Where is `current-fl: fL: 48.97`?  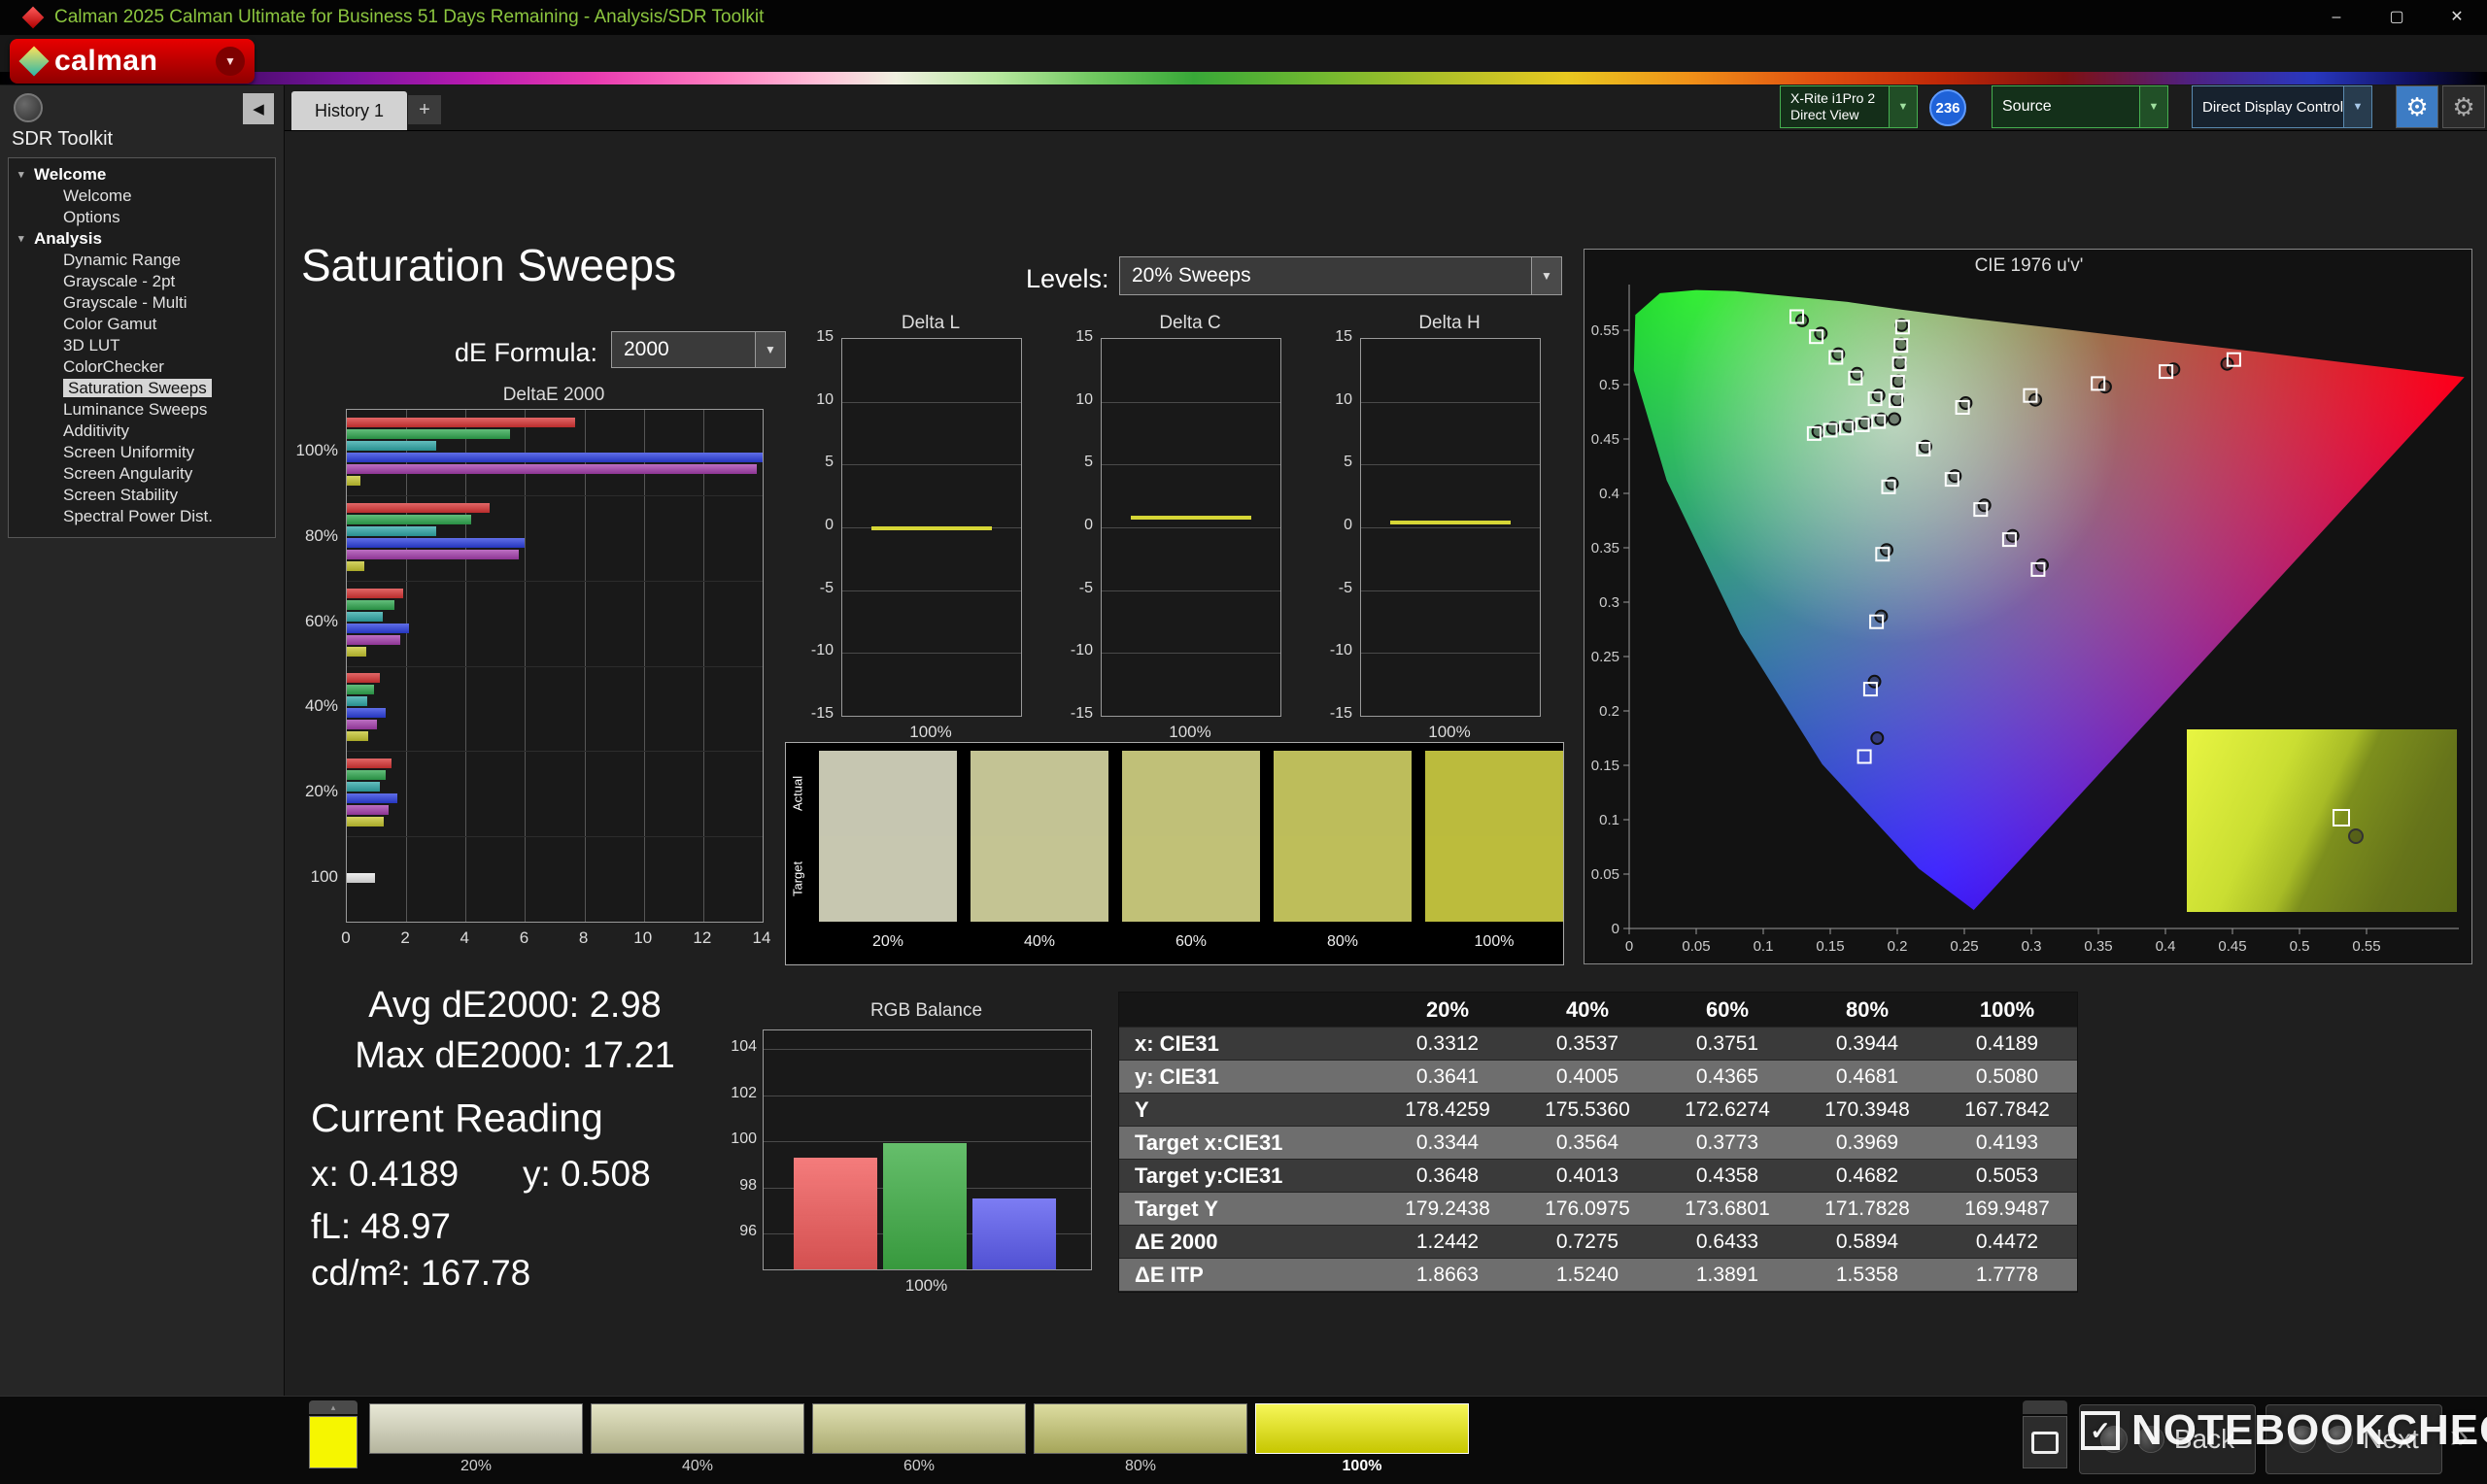
current-fl: fL: 48.97 is located at coordinates (381, 1226).